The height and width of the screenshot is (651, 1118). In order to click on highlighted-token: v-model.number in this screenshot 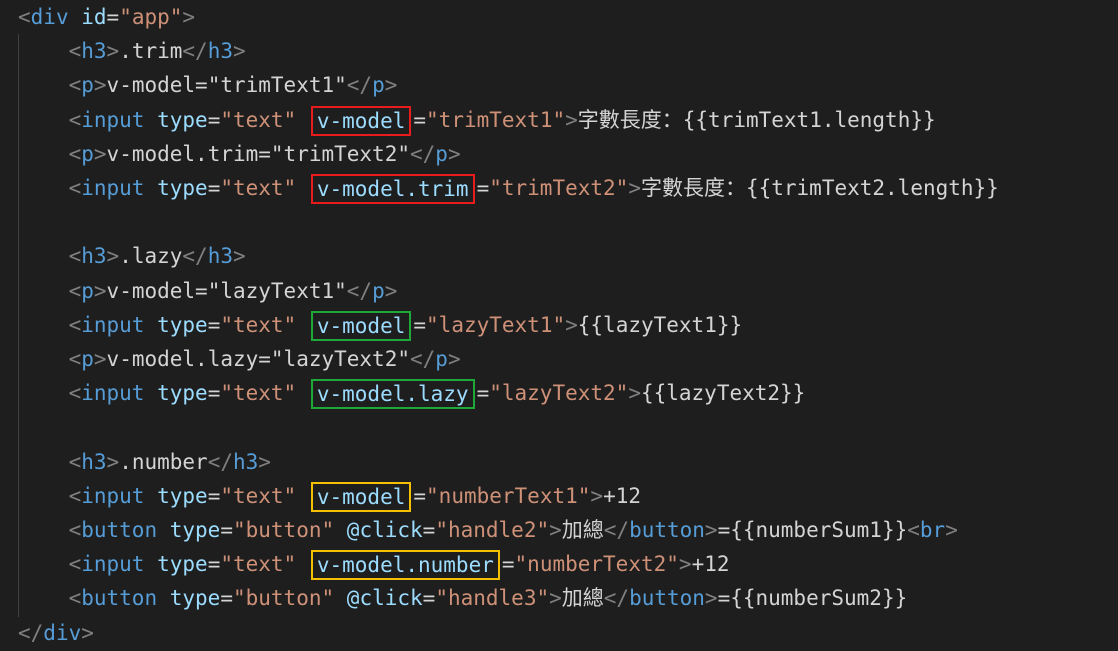, I will do `click(405, 565)`.